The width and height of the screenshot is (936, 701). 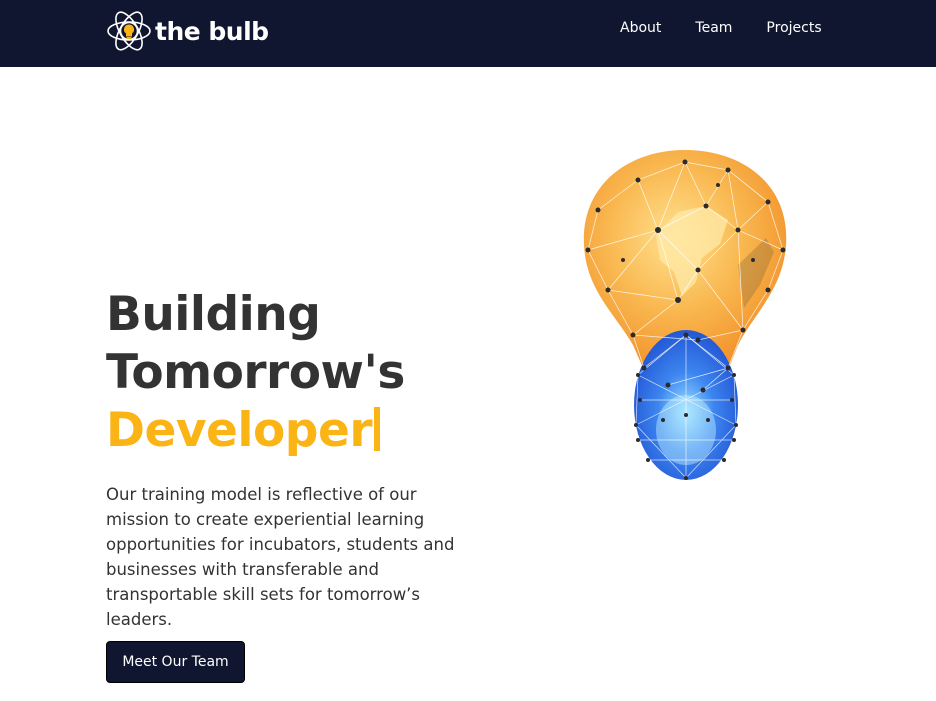 I want to click on atom-bulb-icon, so click(x=129, y=31).